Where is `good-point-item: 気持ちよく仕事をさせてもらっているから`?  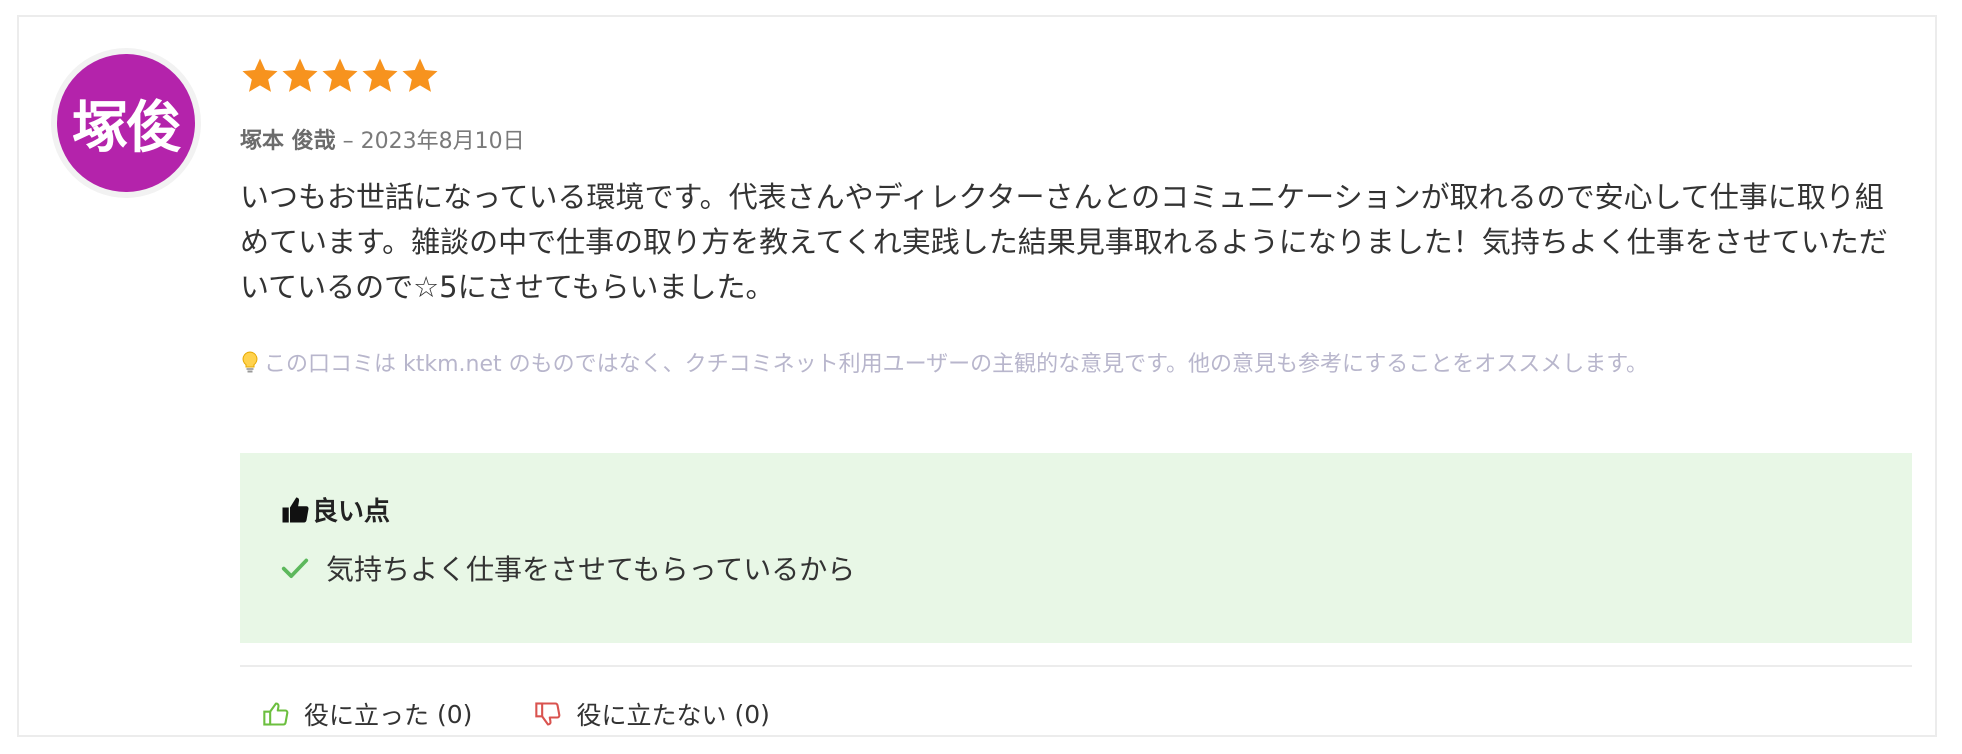 good-point-item: 気持ちよく仕事をさせてもらっているから is located at coordinates (1076, 568).